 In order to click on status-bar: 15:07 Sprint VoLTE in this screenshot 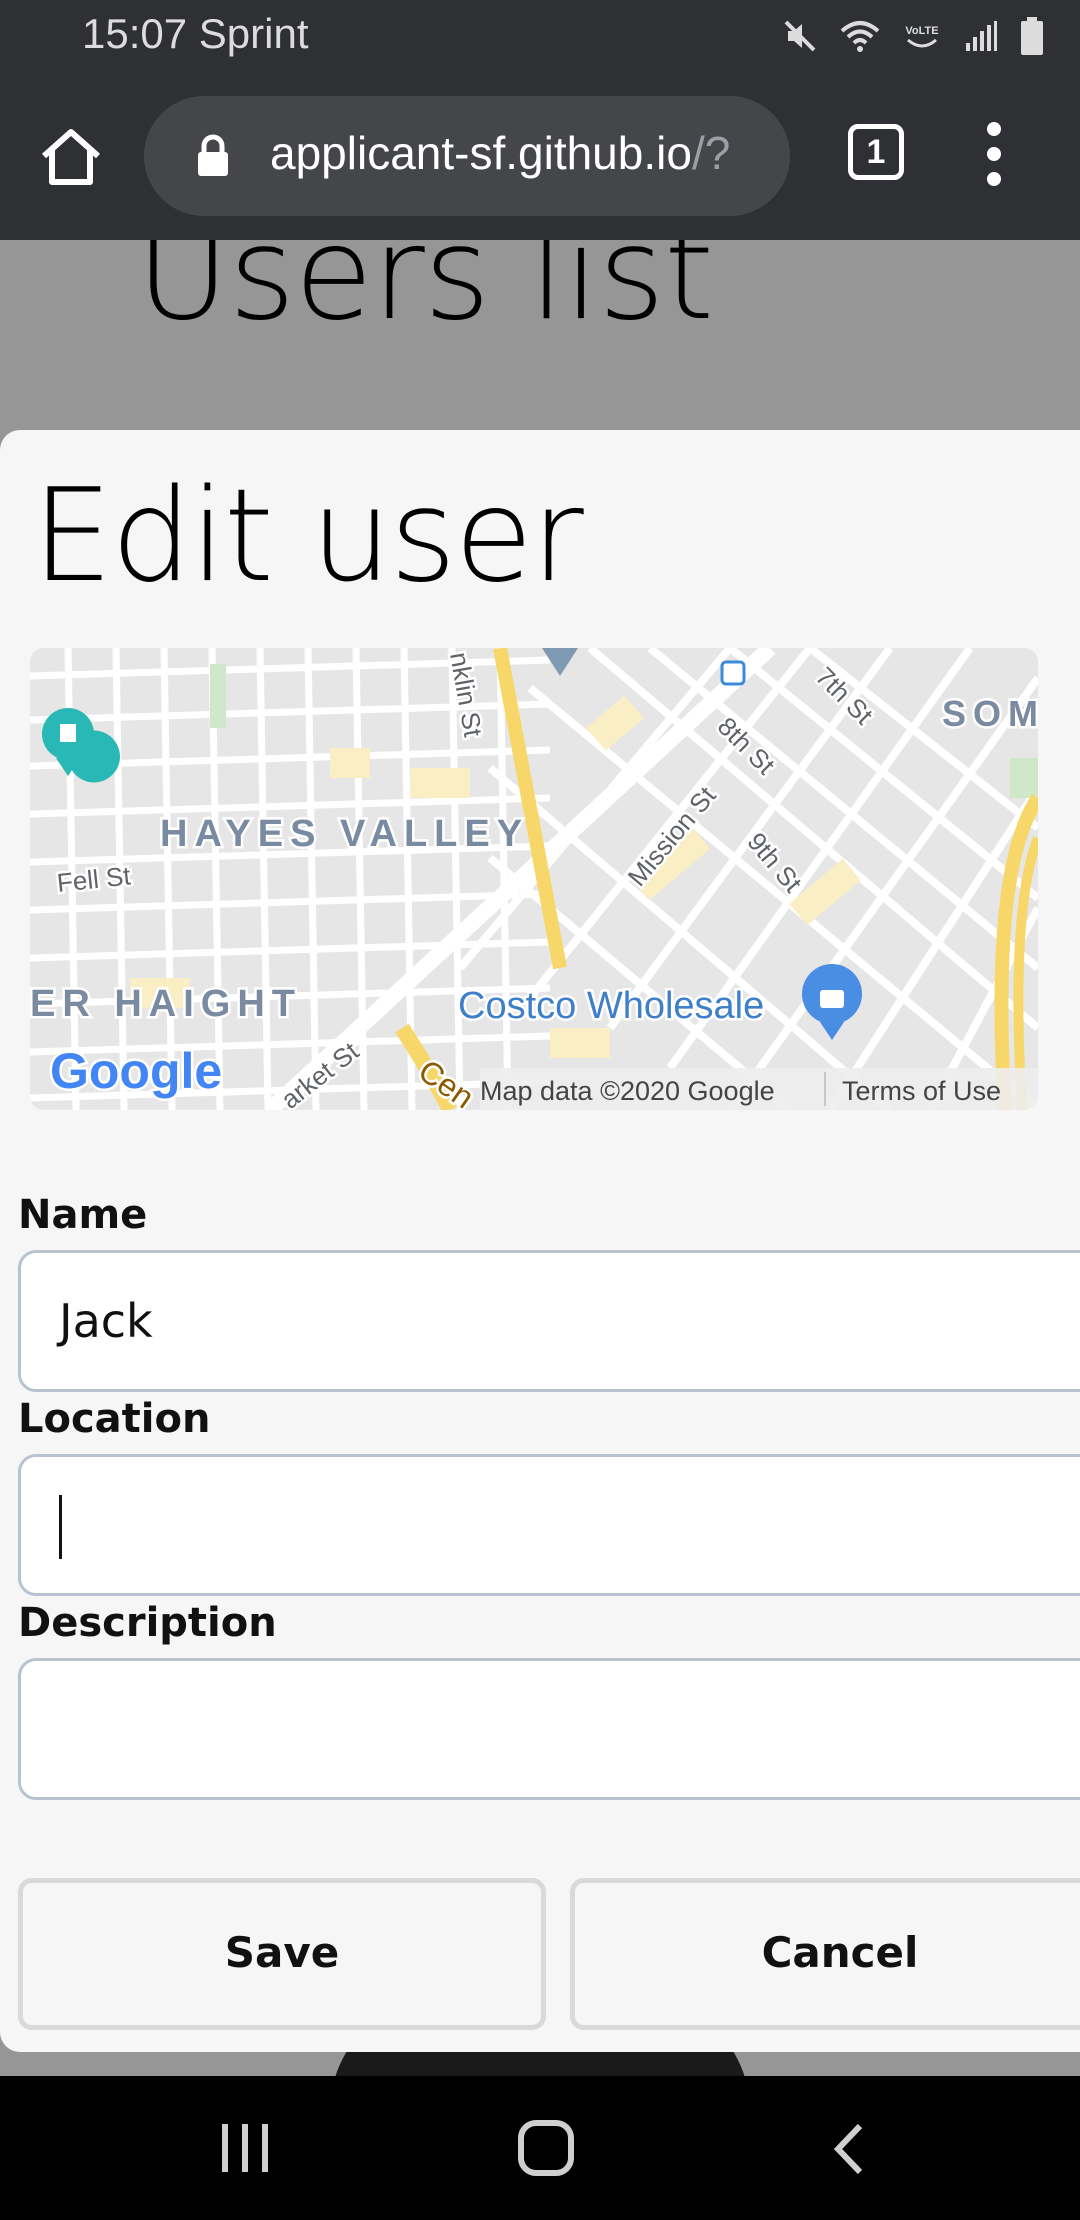, I will do `click(540, 36)`.